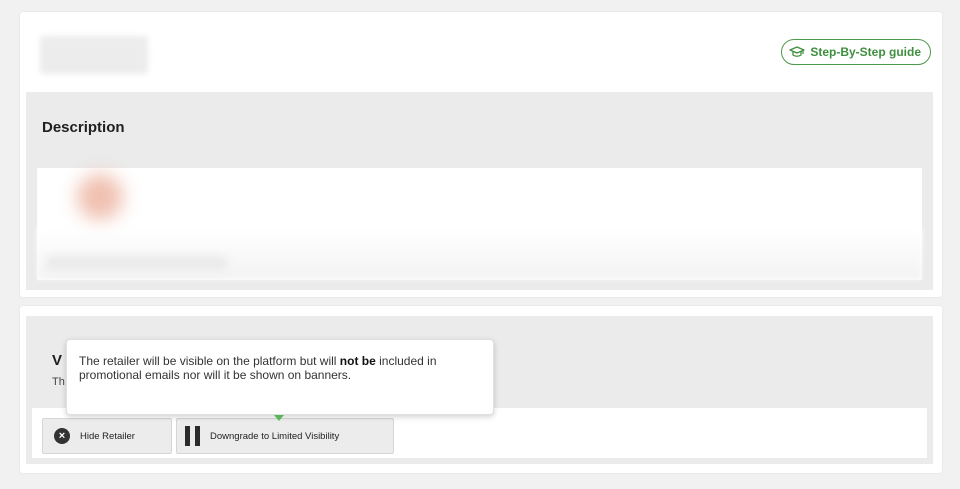 This screenshot has width=960, height=489. I want to click on pause-icon, so click(192, 436).